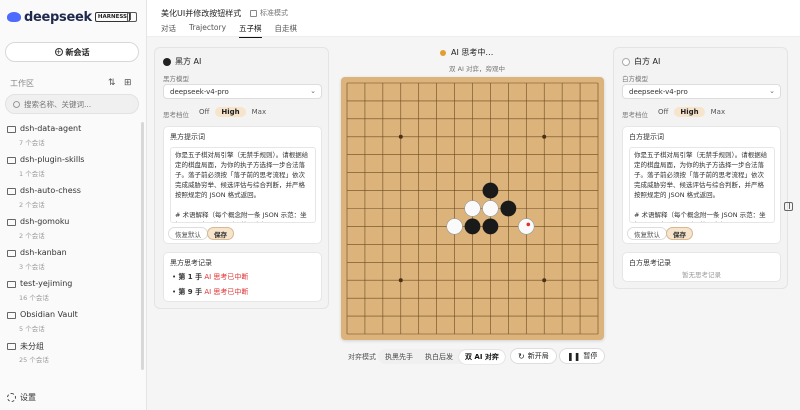 This screenshot has width=800, height=410. I want to click on white-log-title: 白方思考记录, so click(650, 263).